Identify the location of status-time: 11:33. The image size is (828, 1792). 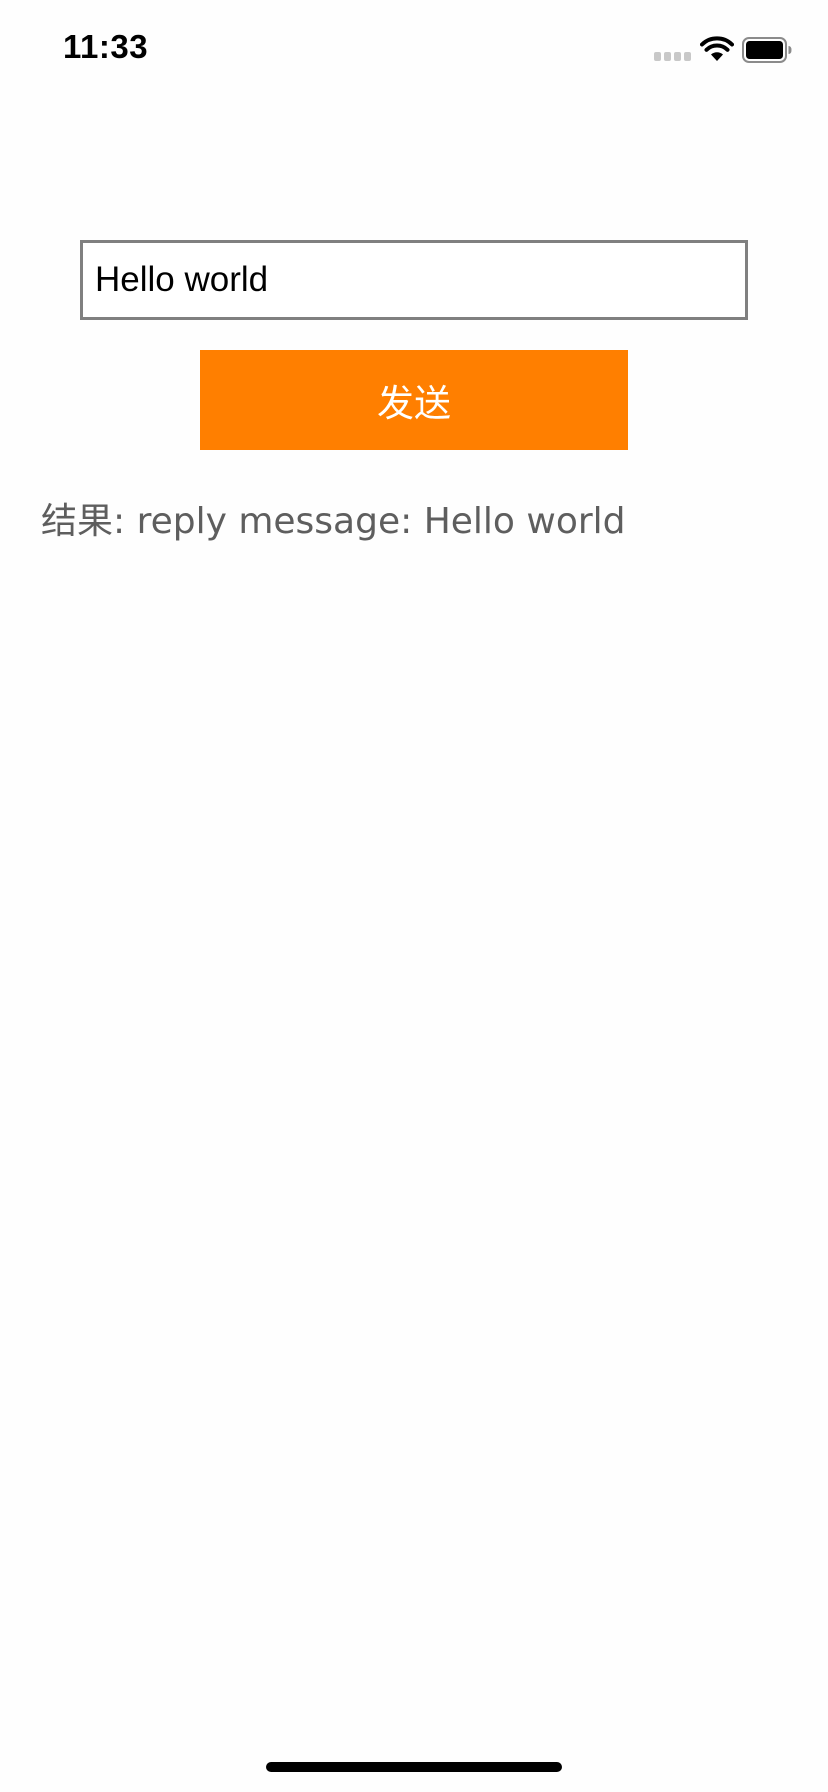
(106, 46).